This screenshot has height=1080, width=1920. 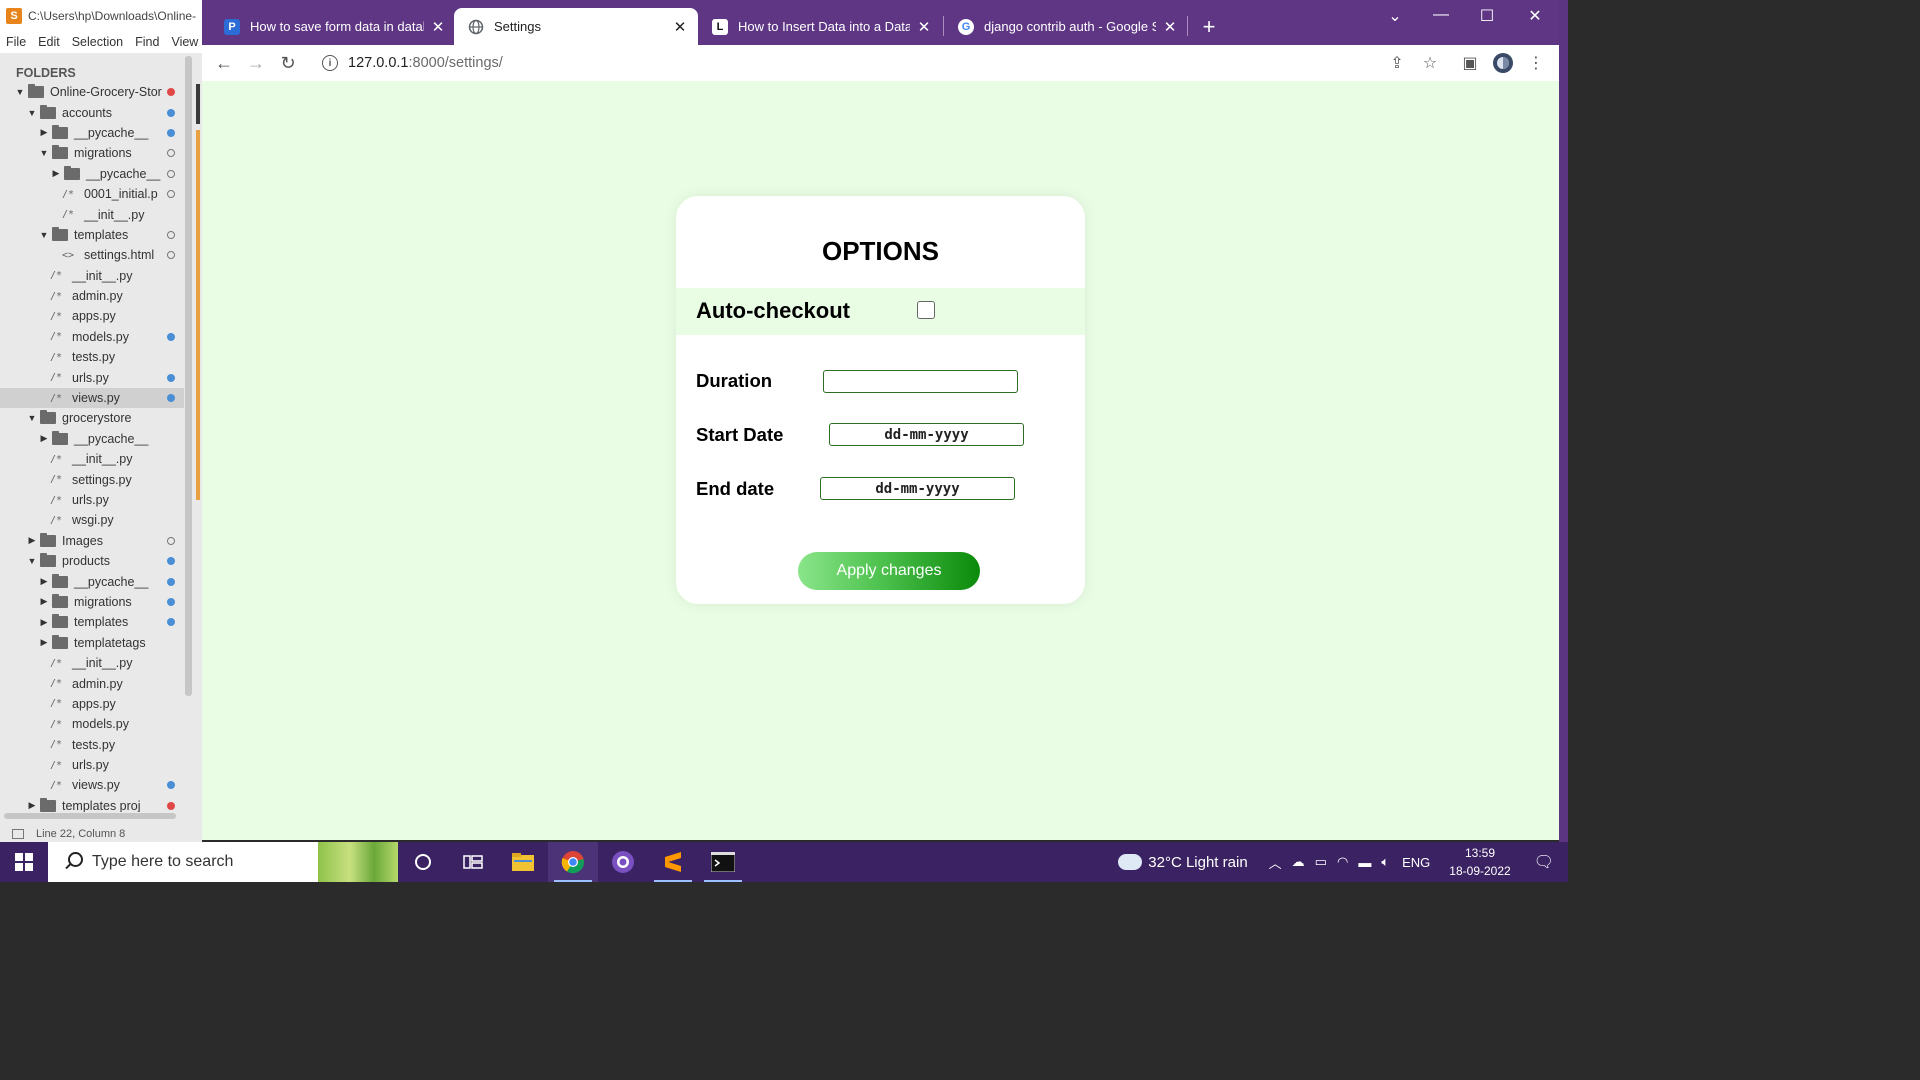 What do you see at coordinates (18, 834) in the screenshot?
I see `panel-toggle-icon` at bounding box center [18, 834].